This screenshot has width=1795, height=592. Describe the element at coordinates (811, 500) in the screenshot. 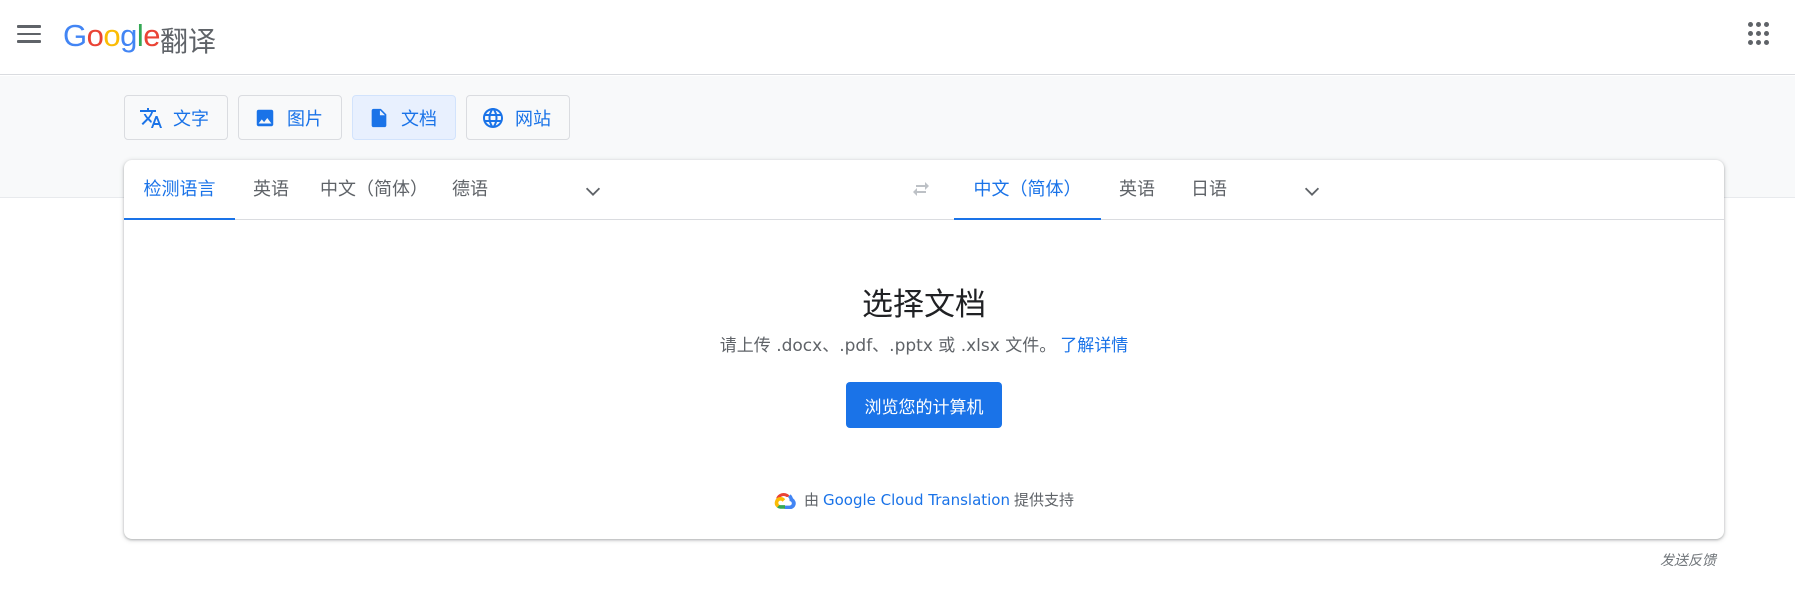

I see `powered-by-prefix: 由` at that location.